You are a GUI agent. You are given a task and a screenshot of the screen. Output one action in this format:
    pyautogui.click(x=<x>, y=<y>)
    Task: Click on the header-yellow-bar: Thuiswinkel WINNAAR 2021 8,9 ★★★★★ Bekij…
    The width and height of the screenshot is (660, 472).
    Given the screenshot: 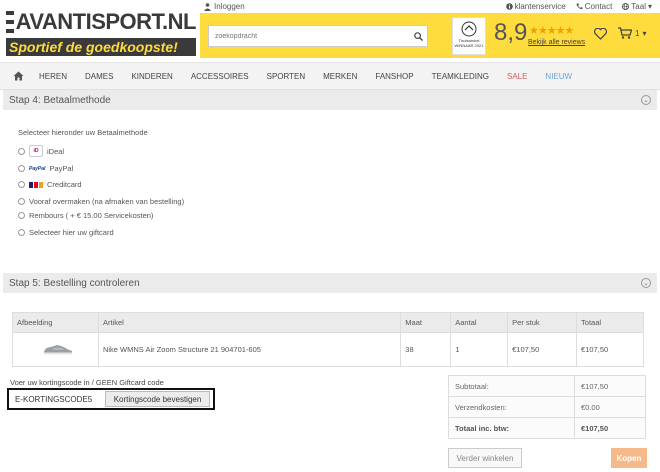 What is the action you would take?
    pyautogui.click(x=430, y=35)
    